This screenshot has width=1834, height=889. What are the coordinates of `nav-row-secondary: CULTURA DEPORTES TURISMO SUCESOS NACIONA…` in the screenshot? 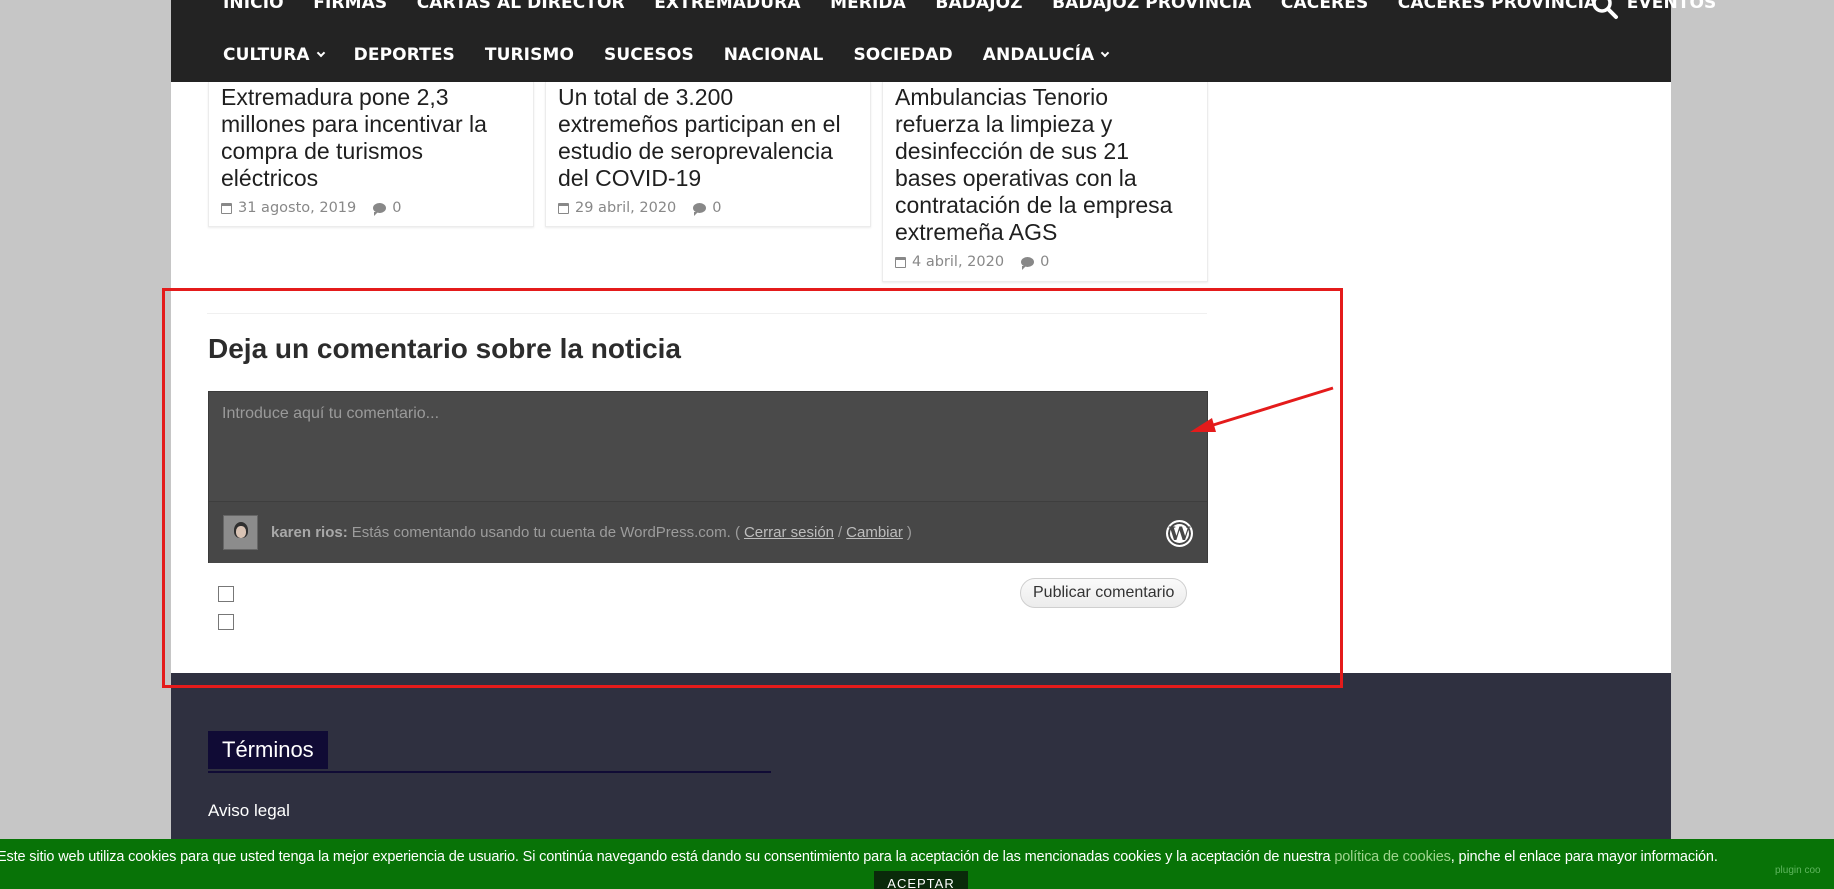 It's located at (680, 55).